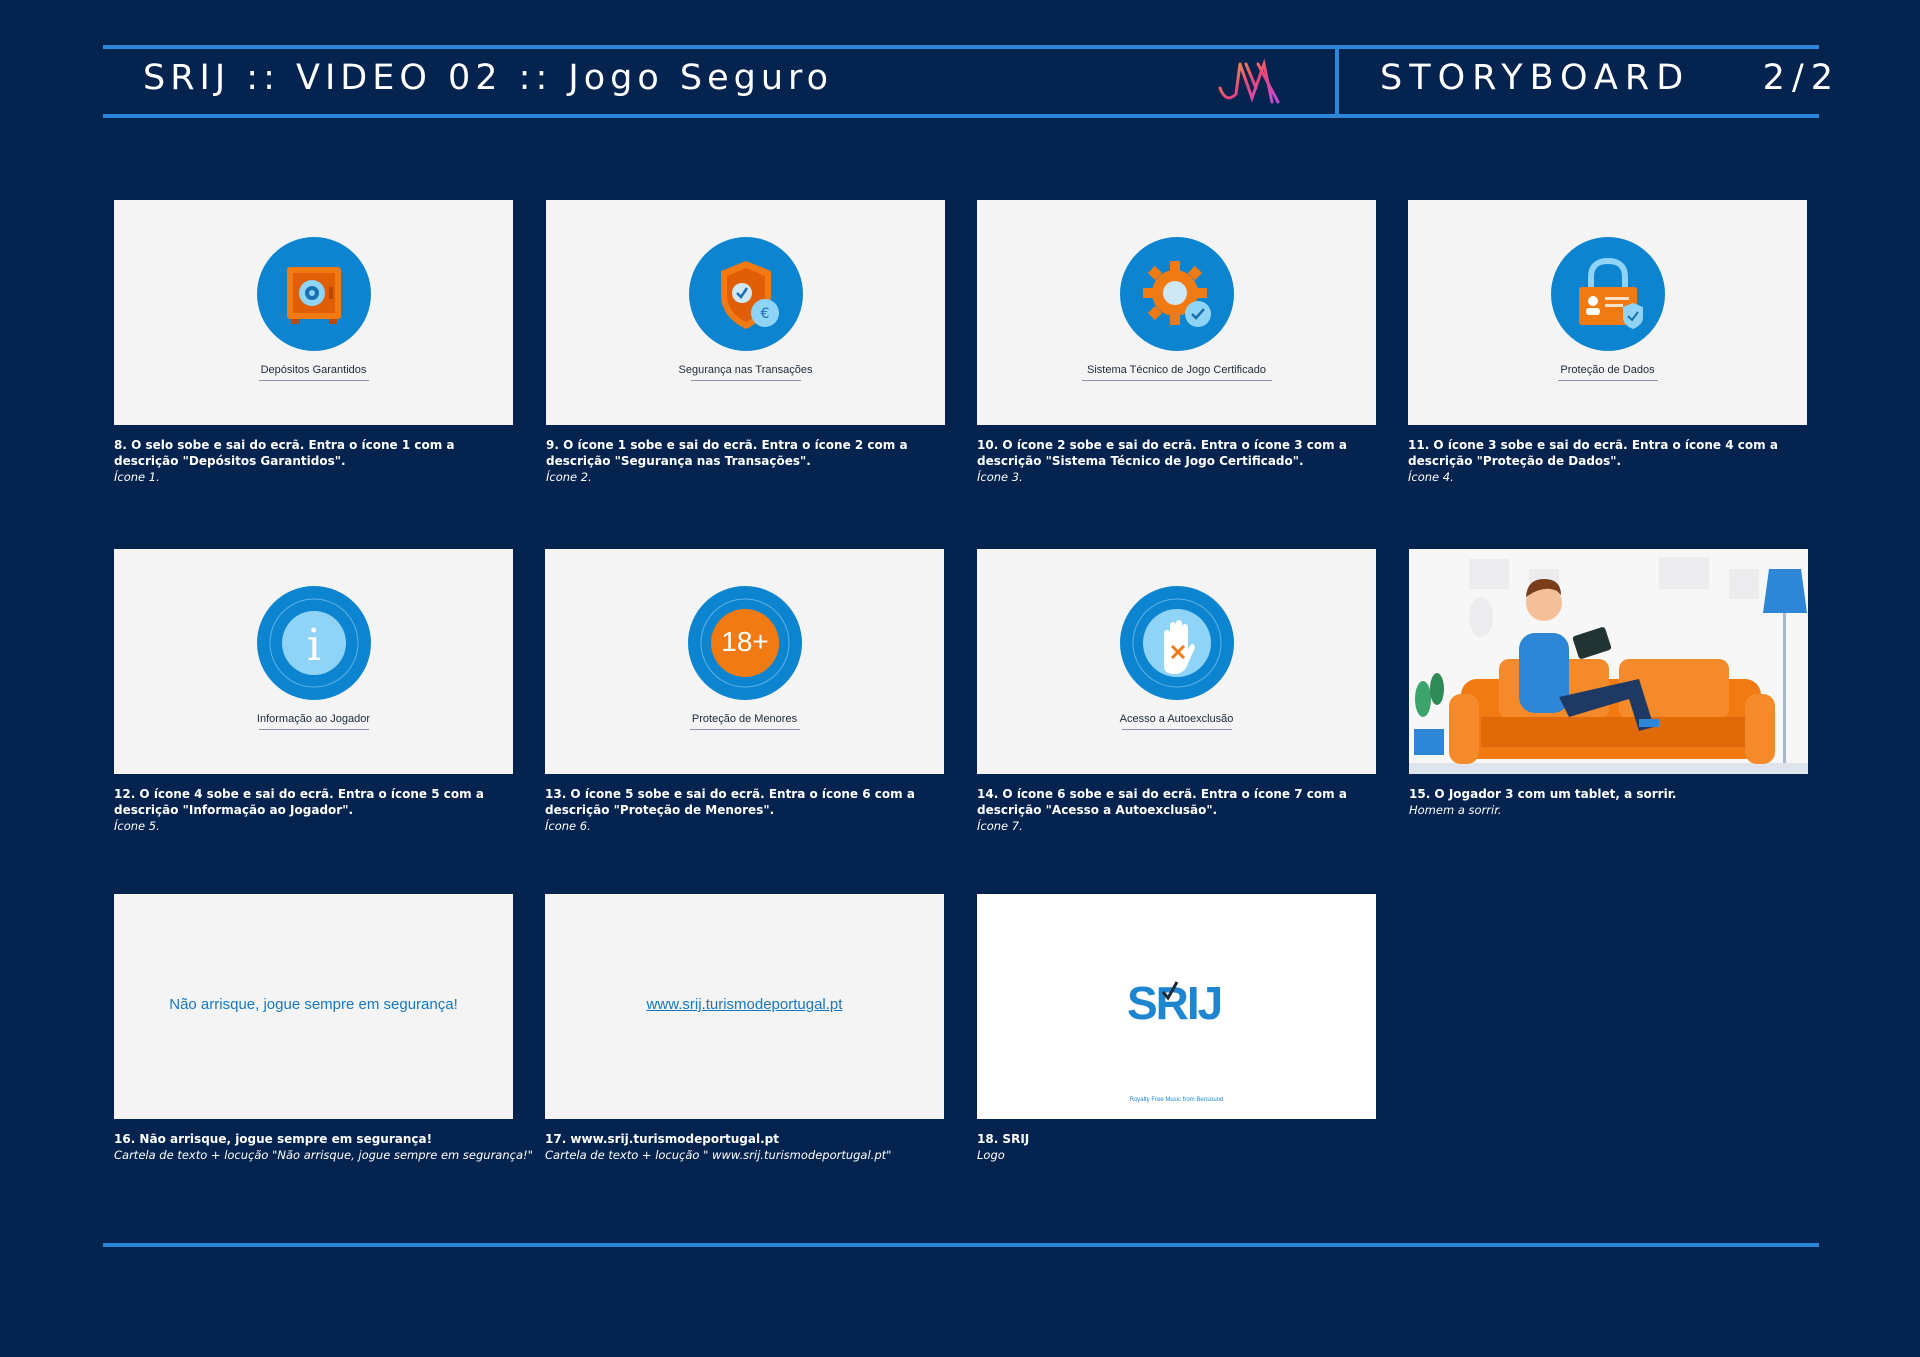 Image resolution: width=1920 pixels, height=1357 pixels. I want to click on frame-10-panel: Sistema Técnico de Jogo Certificado, so click(1176, 312).